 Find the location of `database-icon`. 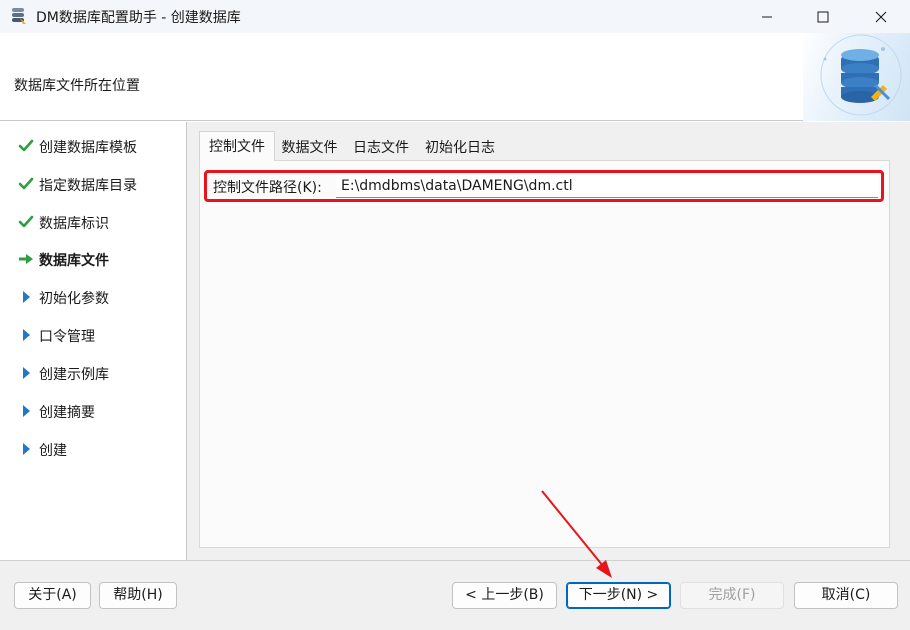

database-icon is located at coordinates (861, 75).